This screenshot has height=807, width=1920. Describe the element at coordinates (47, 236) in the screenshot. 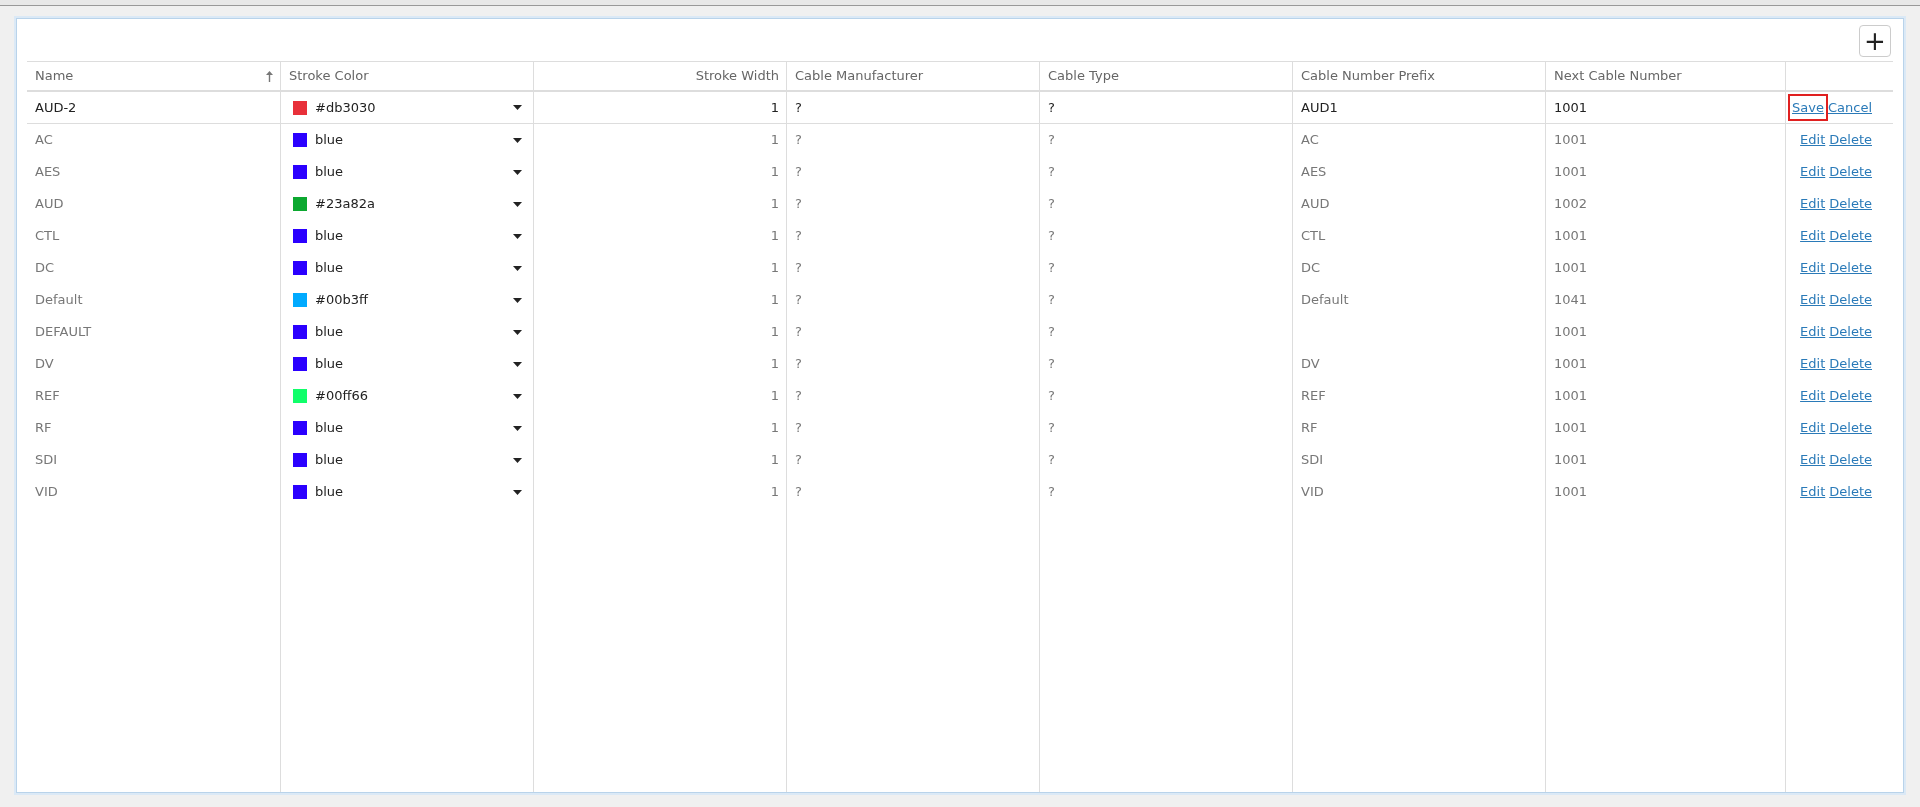

I see `table-cell-text: CTL` at that location.